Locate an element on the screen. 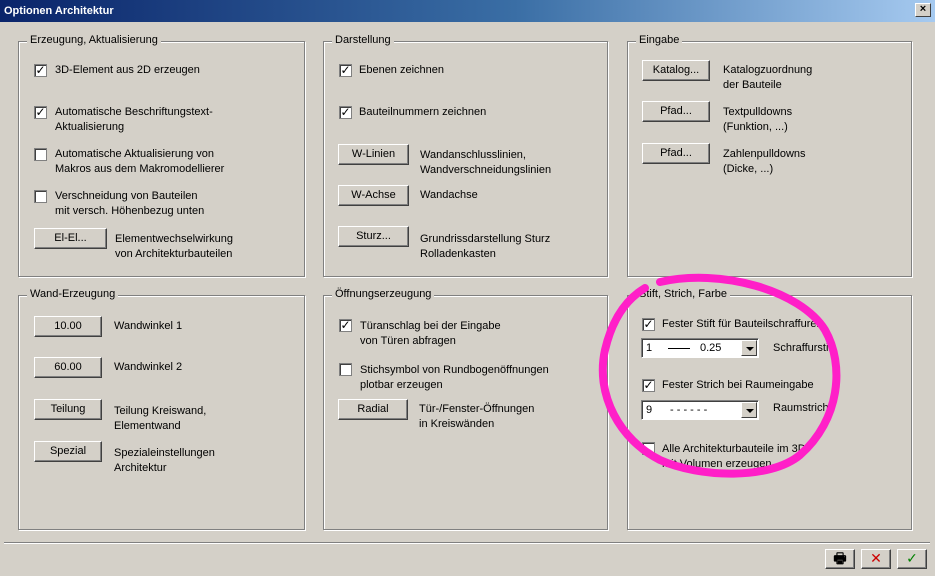 The width and height of the screenshot is (935, 576). cancel-button: ✕ is located at coordinates (876, 559).